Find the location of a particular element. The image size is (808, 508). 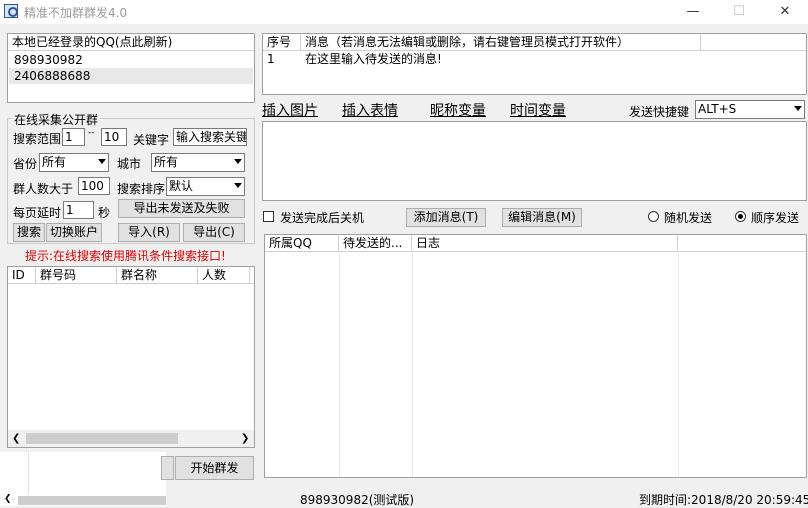

blank-area is located at coordinates (83, 473).